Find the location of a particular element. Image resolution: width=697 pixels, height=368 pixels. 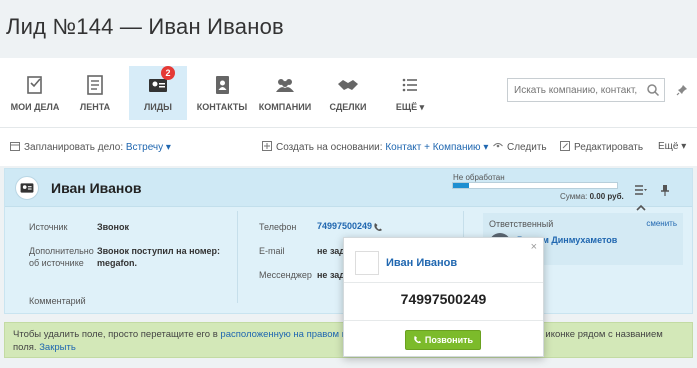

nav-label: МОИ ДЕЛА is located at coordinates (35, 107).